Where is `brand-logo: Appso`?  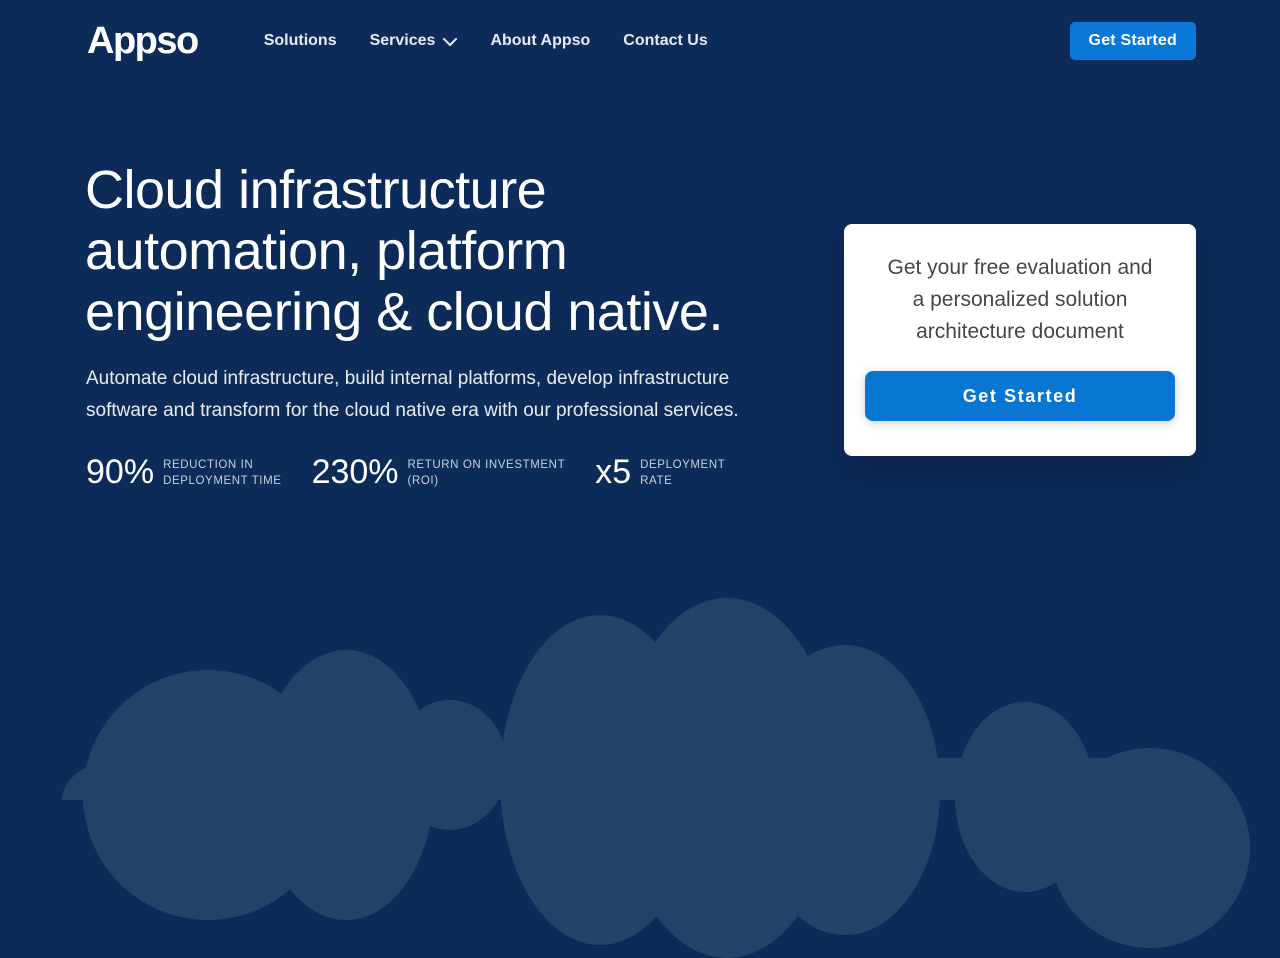 brand-logo: Appso is located at coordinates (143, 41).